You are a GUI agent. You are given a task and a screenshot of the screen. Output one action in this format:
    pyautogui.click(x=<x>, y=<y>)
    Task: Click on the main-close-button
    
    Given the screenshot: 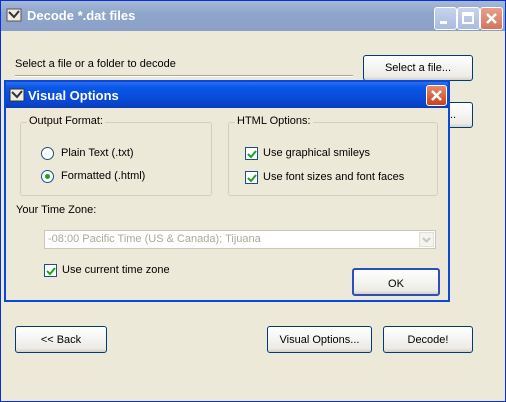 What is the action you would take?
    pyautogui.click(x=491, y=18)
    